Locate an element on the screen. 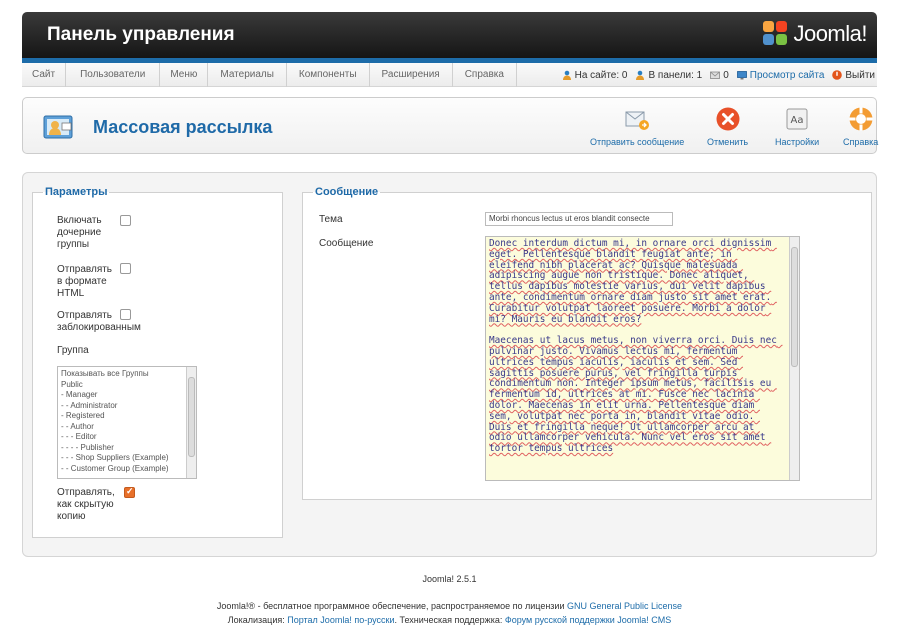 The image size is (899, 629). view-site-label: Просмотр сайта is located at coordinates (787, 75).